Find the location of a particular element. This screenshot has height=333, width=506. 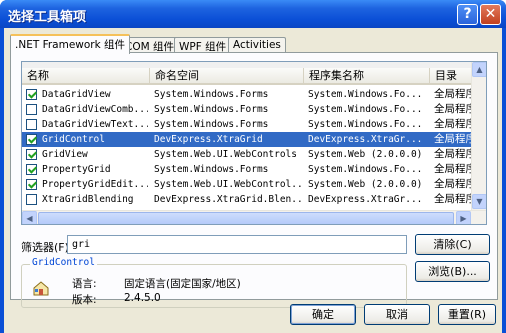

cell-name: DataGridView is located at coordinates (76, 94).